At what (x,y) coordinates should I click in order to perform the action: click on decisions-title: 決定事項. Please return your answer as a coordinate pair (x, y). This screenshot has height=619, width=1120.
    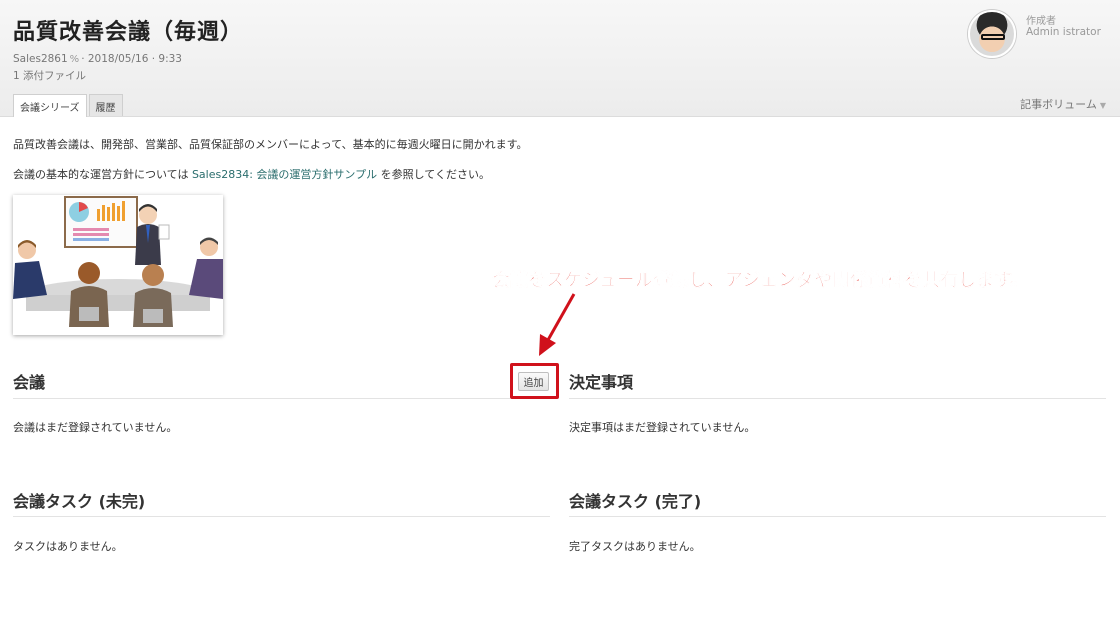
    Looking at the image, I should click on (601, 382).